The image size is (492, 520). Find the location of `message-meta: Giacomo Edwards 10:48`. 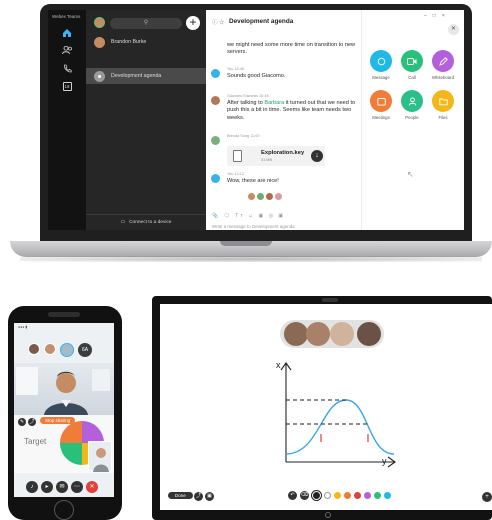

message-meta: Giacomo Edwards 10:48 is located at coordinates (248, 96).